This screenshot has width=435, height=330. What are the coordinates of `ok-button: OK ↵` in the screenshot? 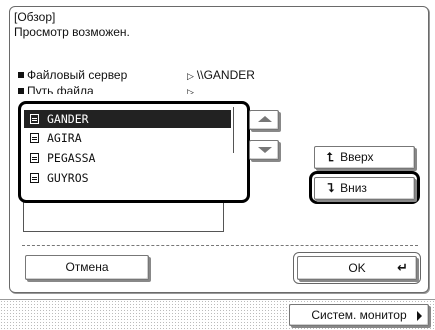 It's located at (357, 268).